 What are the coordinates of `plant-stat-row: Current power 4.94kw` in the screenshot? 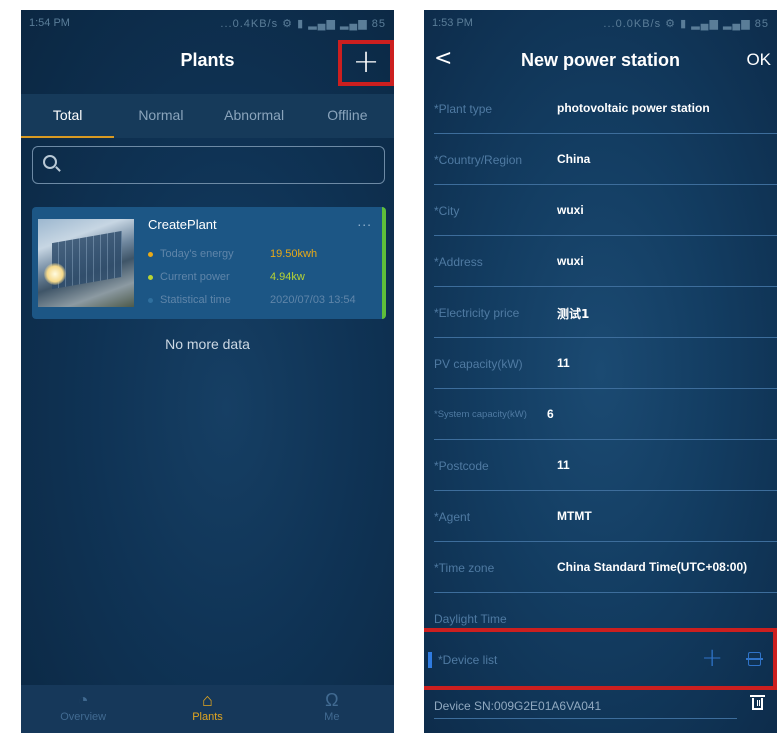 It's located at (226, 277).